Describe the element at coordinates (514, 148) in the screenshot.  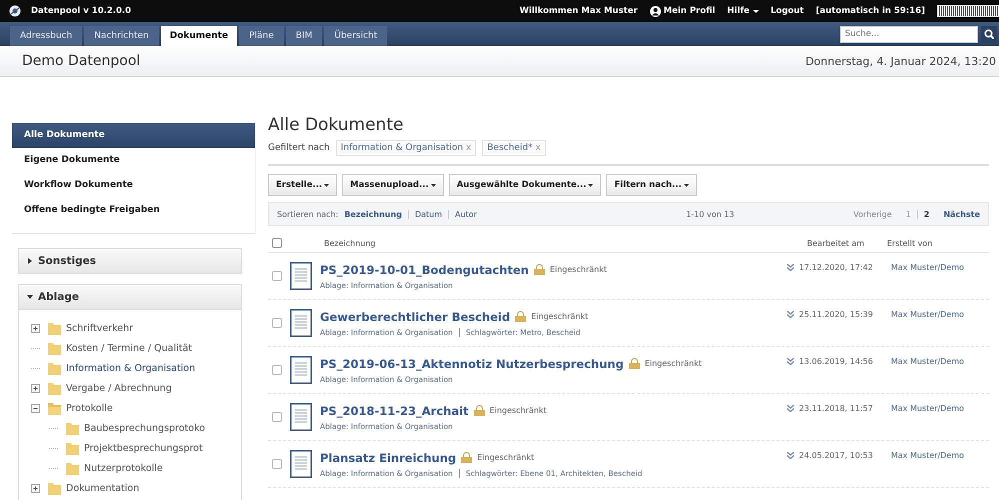
I see `filter-chip: Bescheid* x` at that location.